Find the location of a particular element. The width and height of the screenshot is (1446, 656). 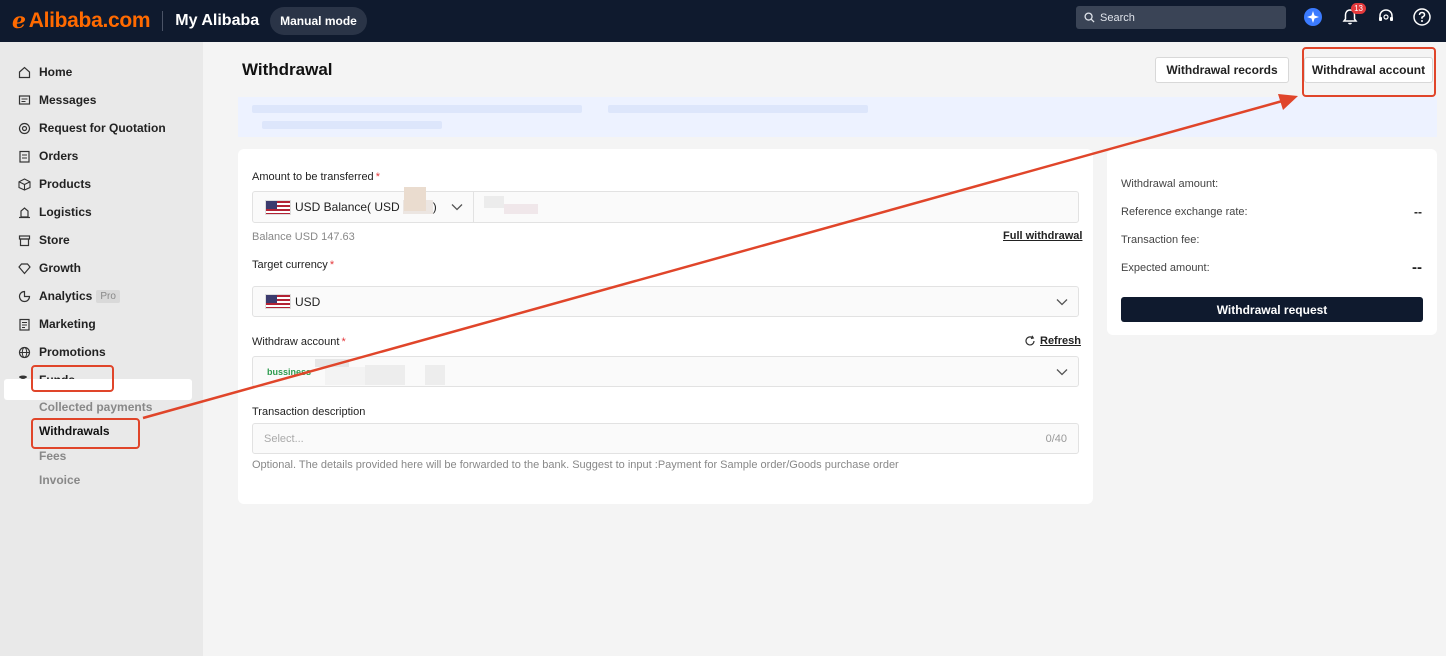

amount-input is located at coordinates (776, 207).